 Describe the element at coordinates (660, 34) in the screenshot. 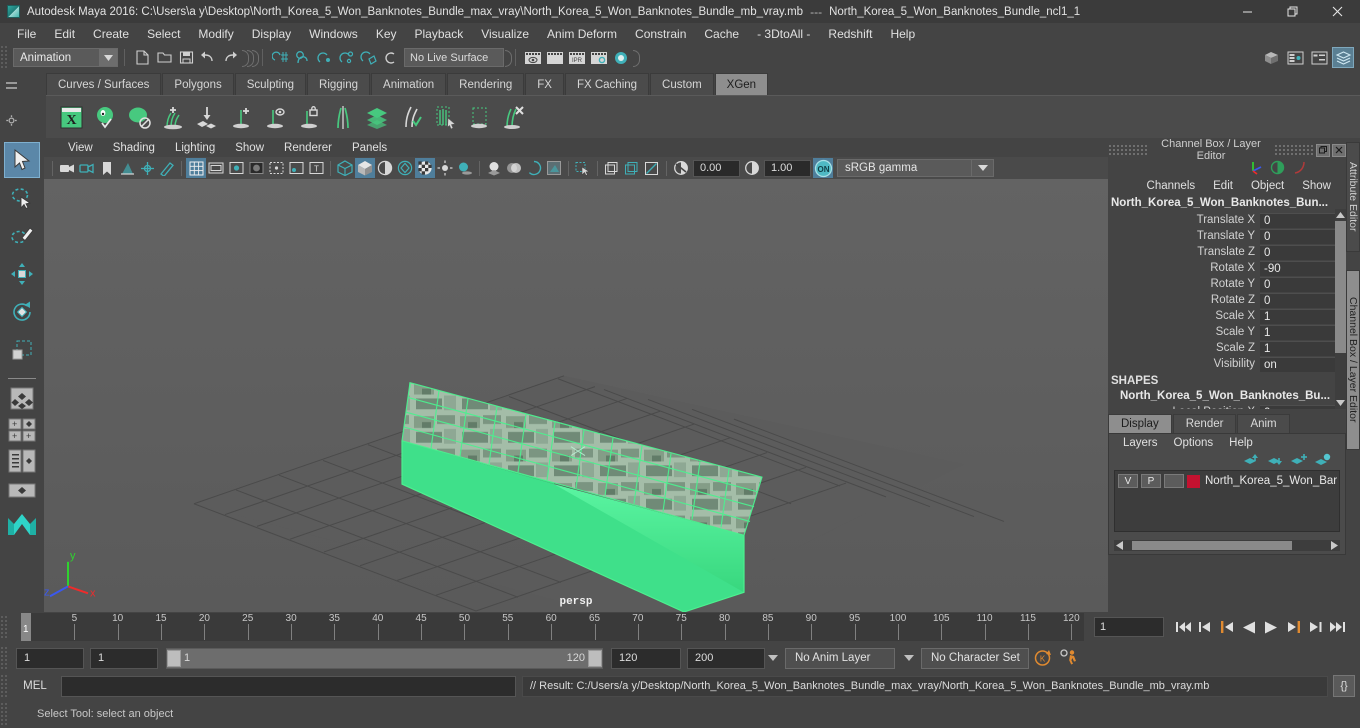

I see `menu-constrain: Constrain` at that location.